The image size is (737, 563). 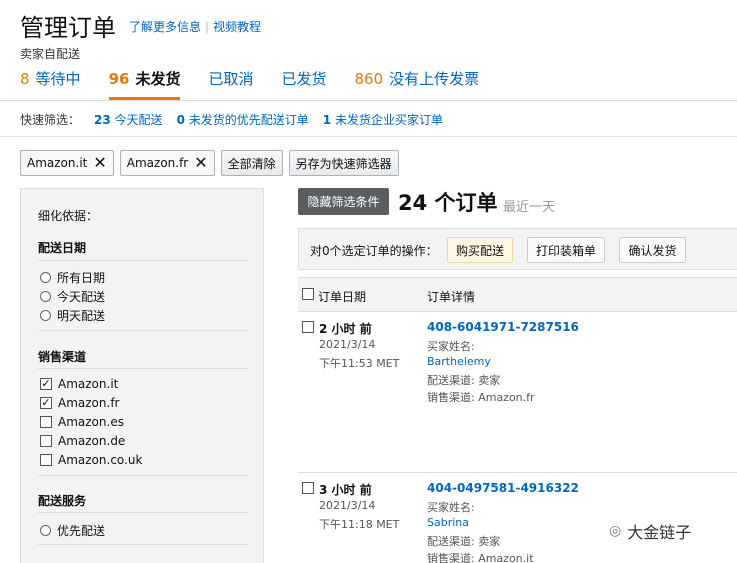 What do you see at coordinates (459, 361) in the screenshot?
I see `buyer-name-link: Barthelemy` at bounding box center [459, 361].